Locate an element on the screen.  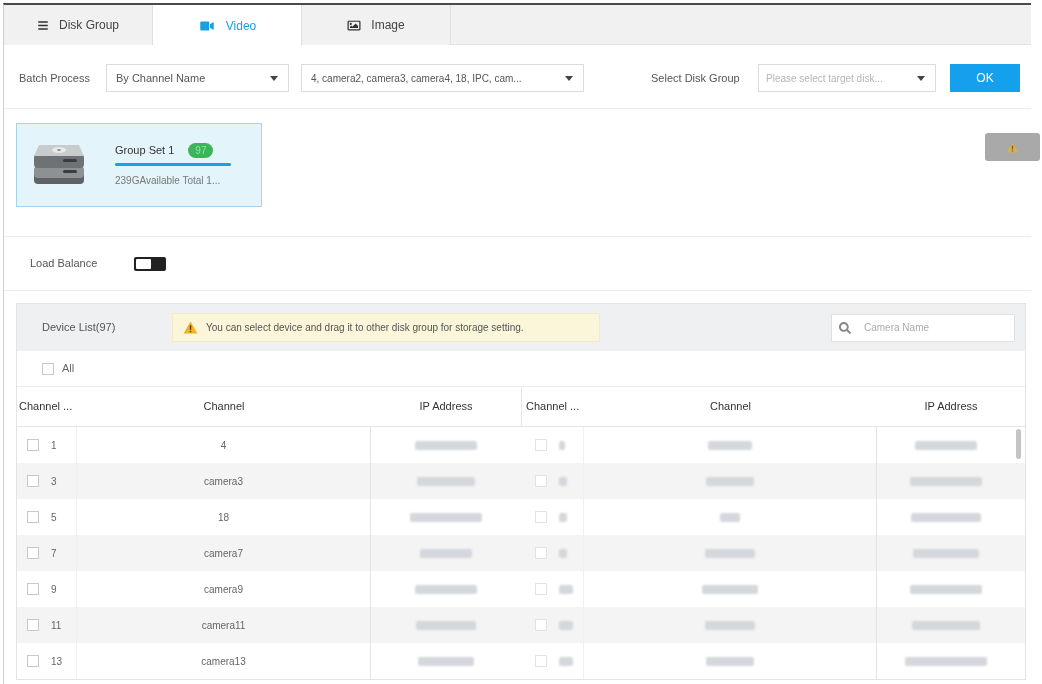
channel-name: camera13 is located at coordinates (223, 661).